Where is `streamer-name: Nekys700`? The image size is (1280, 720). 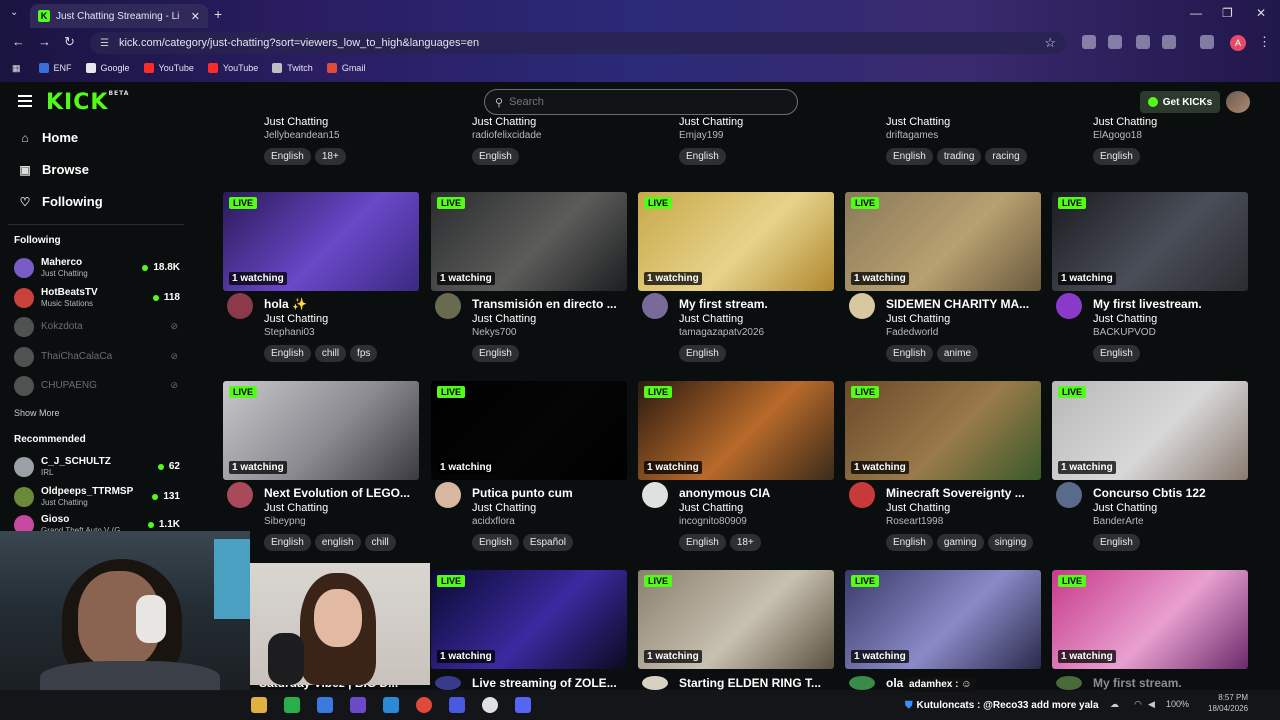
streamer-name: Nekys700 is located at coordinates (494, 332).